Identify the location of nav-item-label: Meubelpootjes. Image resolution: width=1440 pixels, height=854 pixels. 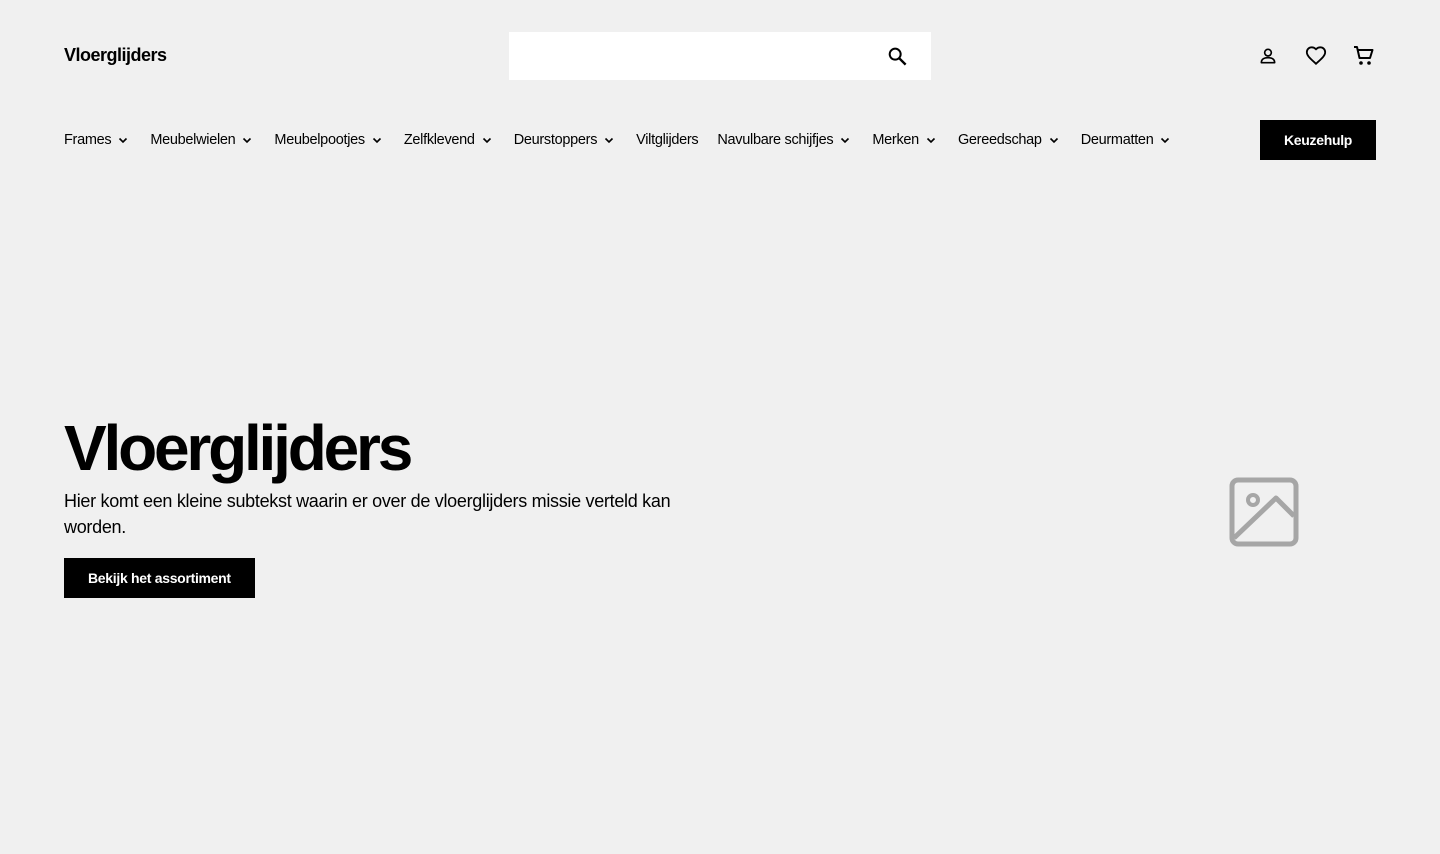
(319, 140).